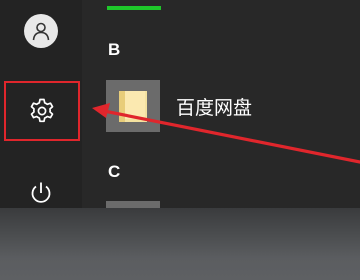 This screenshot has width=360, height=280. Describe the element at coordinates (114, 50) in the screenshot. I see `section-header-b: B` at that location.